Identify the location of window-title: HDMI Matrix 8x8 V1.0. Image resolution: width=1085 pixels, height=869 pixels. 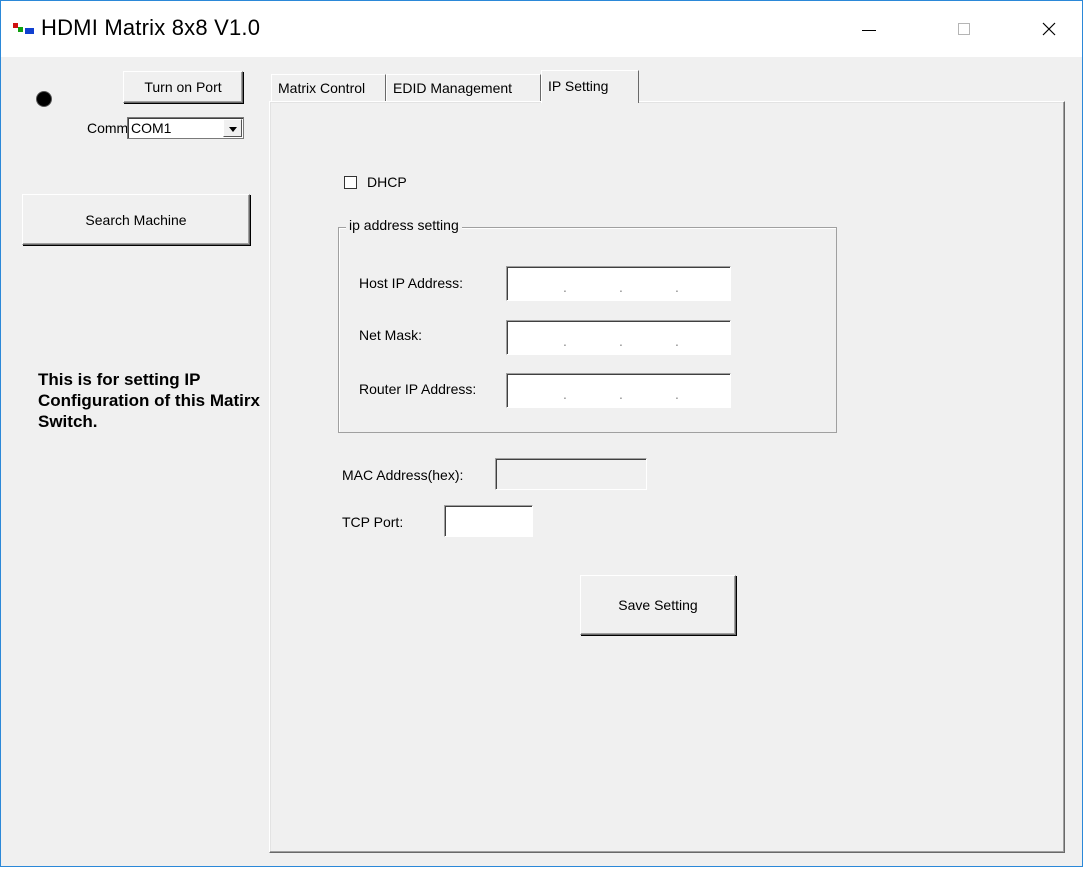
(151, 27).